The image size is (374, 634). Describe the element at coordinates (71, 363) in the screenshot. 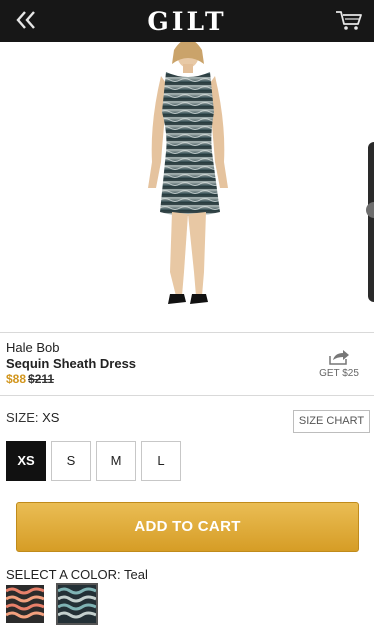

I see `product-name: Sequin Sheath Dress` at that location.